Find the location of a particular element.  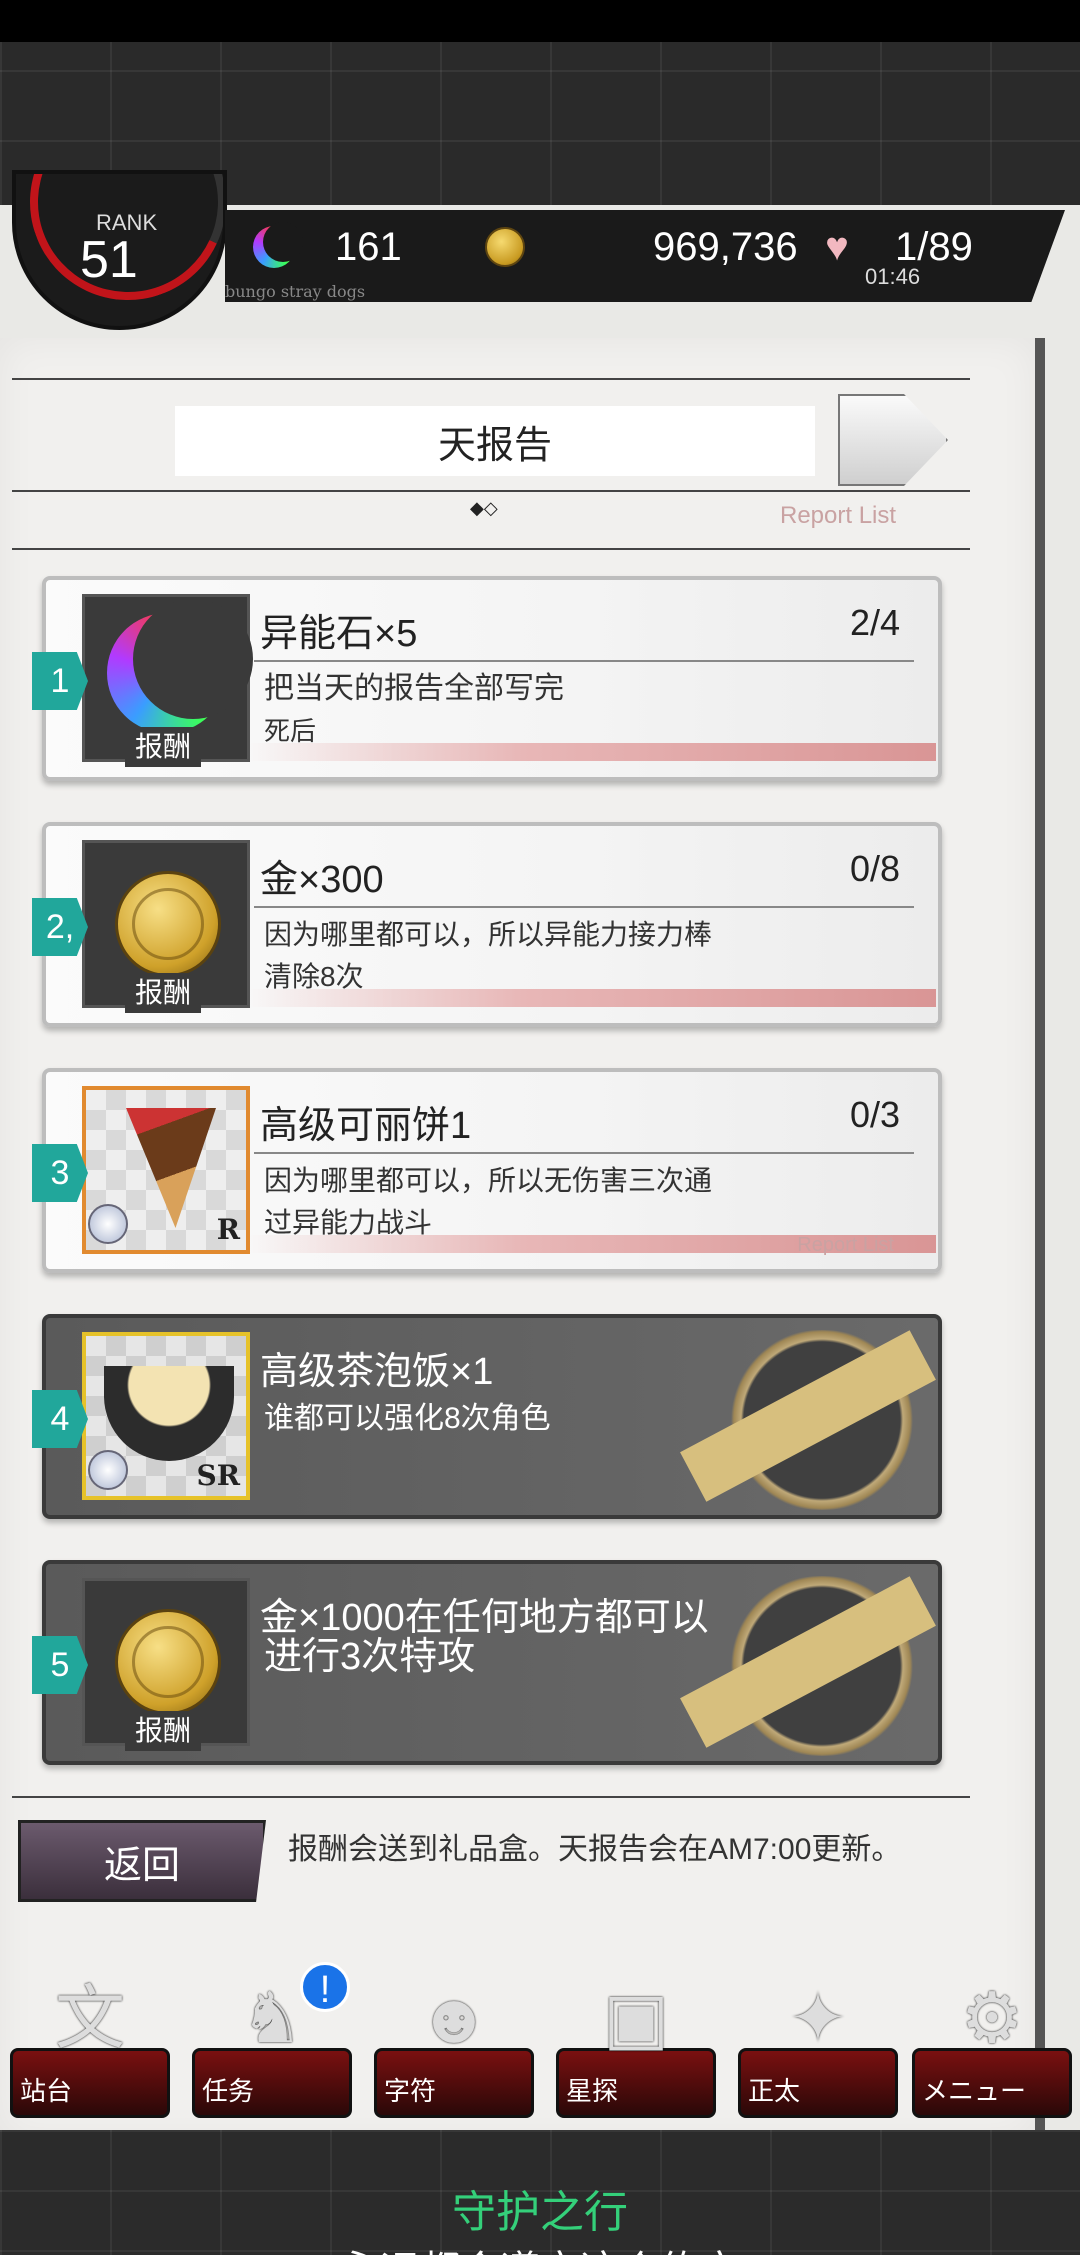

desc-line-1: 把当天的报告全部写完 is located at coordinates (414, 688).